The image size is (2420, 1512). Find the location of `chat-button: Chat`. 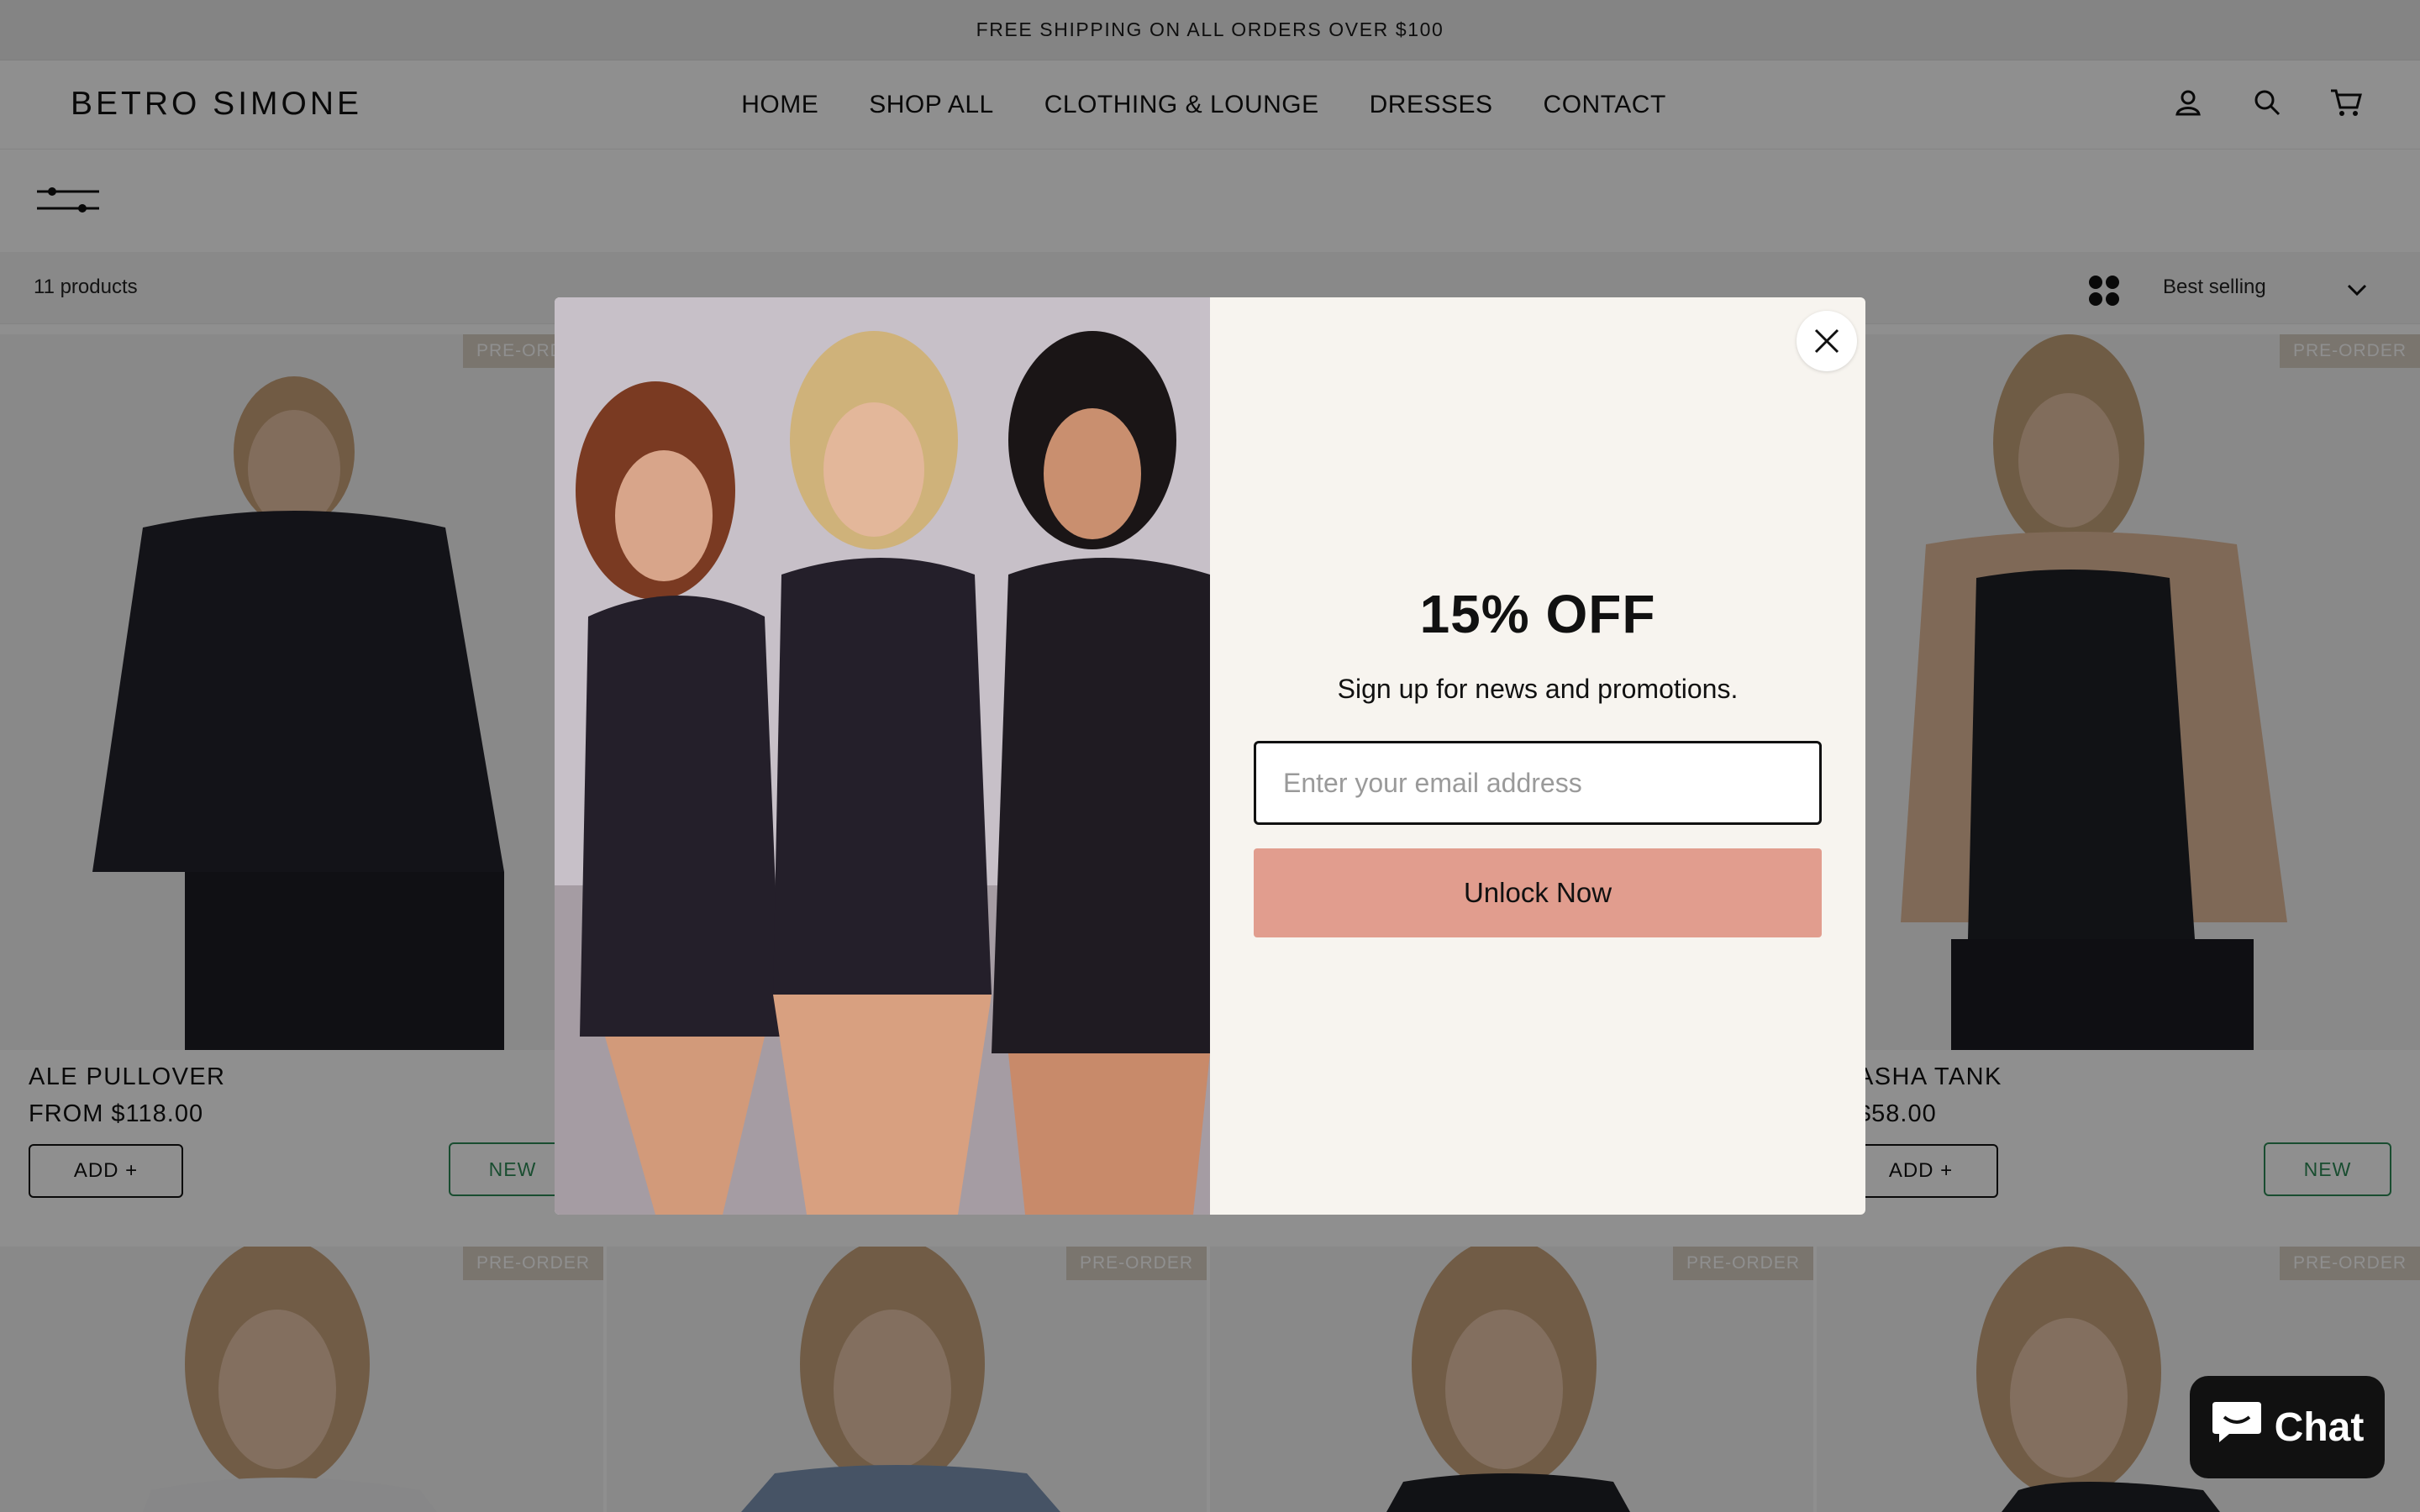

chat-button: Chat is located at coordinates (2287, 1427).